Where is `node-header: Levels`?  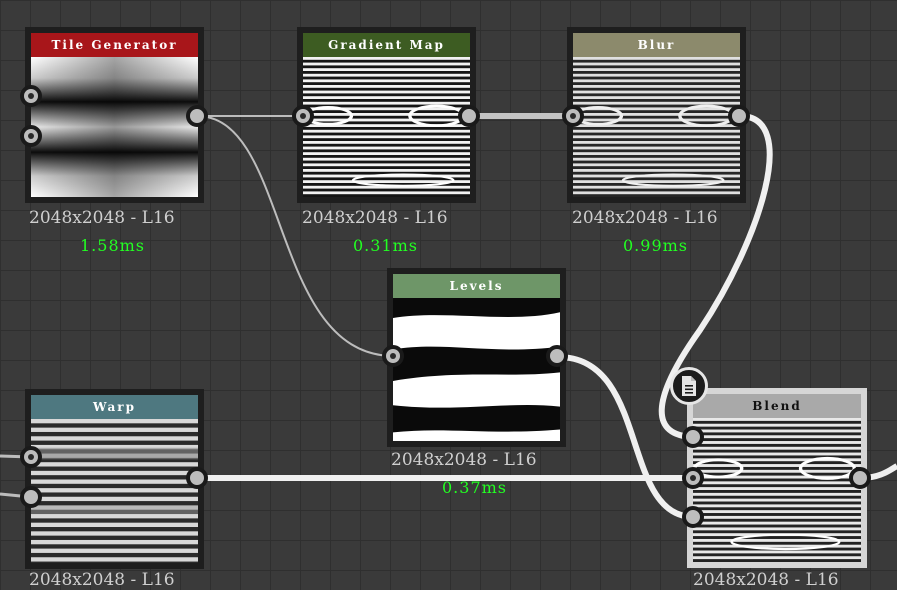
node-header: Levels is located at coordinates (476, 286).